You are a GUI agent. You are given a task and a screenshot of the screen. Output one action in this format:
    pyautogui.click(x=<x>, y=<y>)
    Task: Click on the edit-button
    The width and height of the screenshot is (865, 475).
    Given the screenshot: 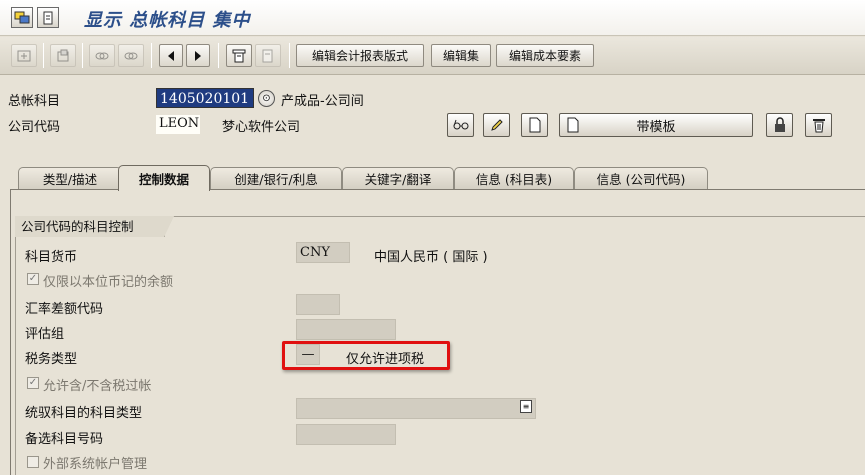 What is the action you would take?
    pyautogui.click(x=496, y=125)
    